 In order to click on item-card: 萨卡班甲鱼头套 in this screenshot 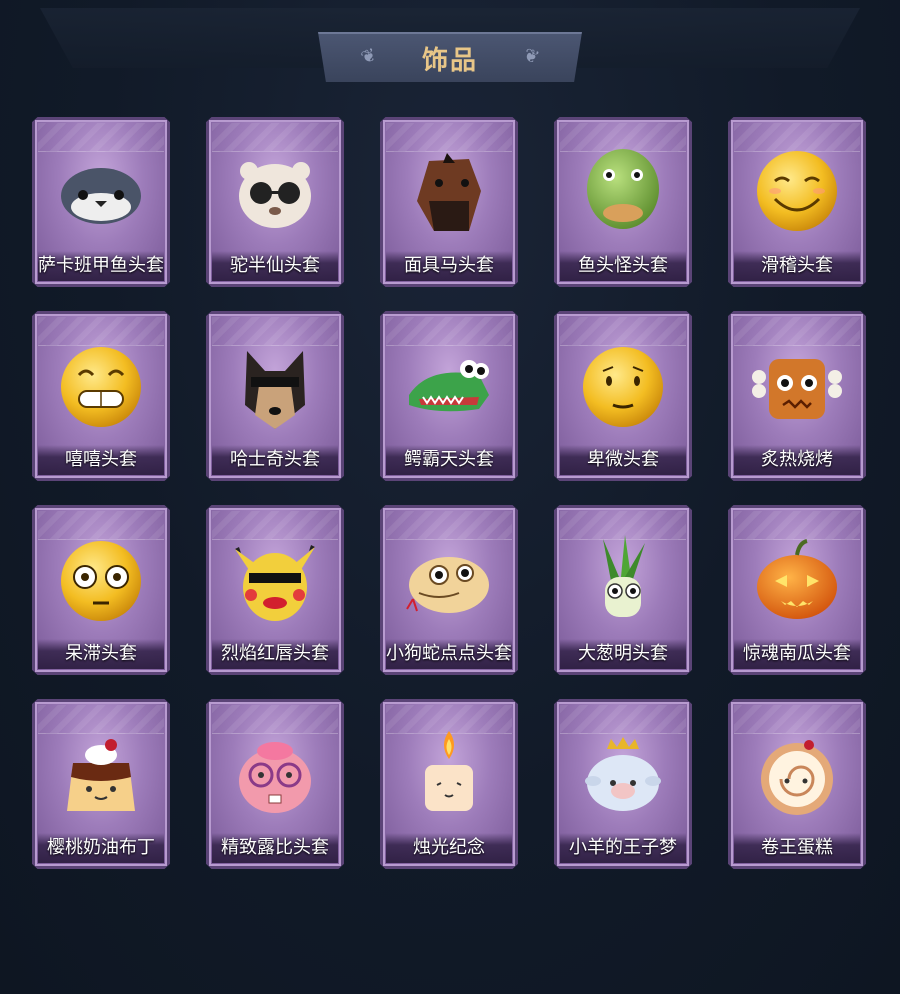, I will do `click(101, 202)`.